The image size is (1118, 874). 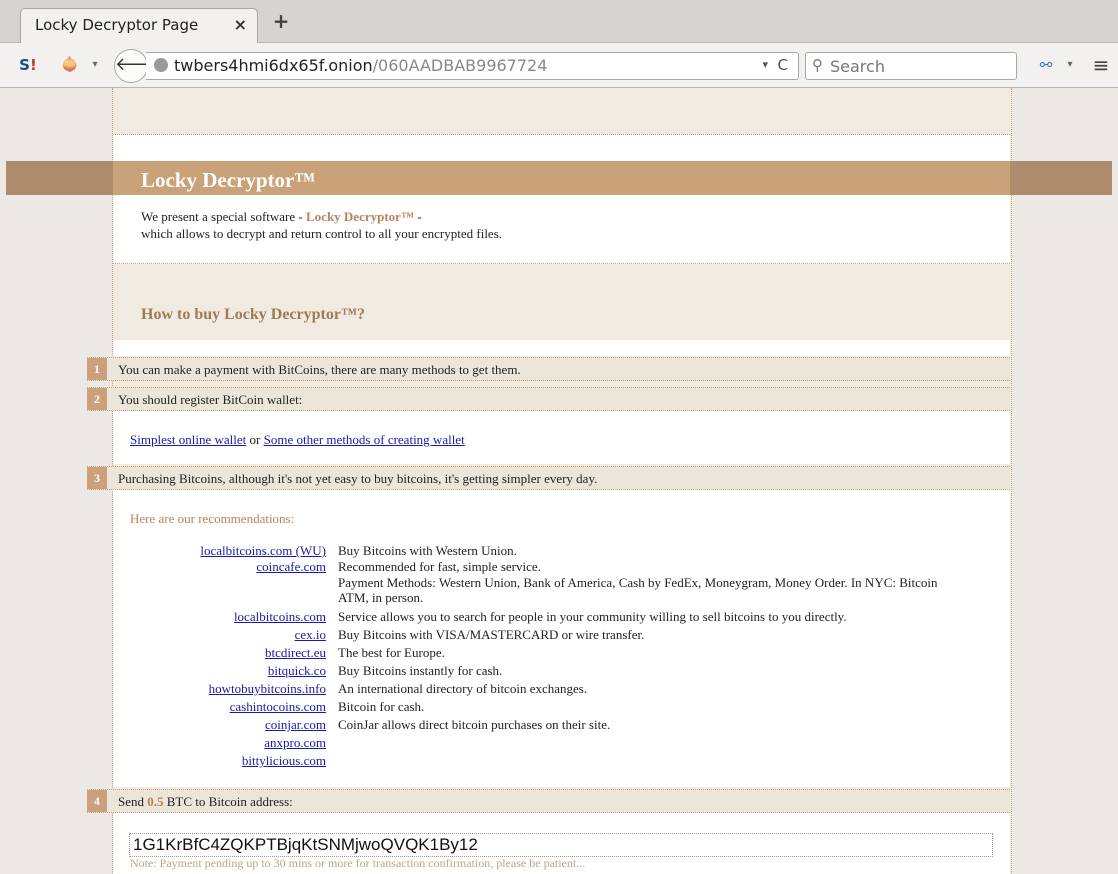 I want to click on search-box: ⚲, so click(x=911, y=66).